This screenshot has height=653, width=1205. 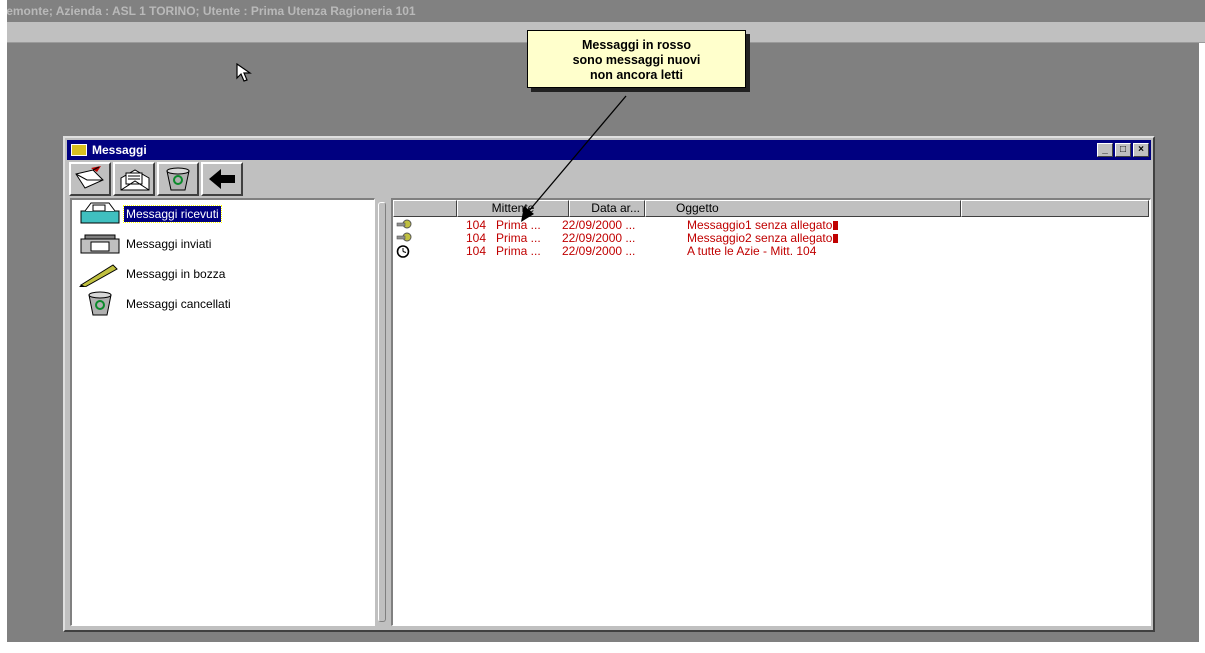 I want to click on arrow-head-icon, so click(x=527, y=214).